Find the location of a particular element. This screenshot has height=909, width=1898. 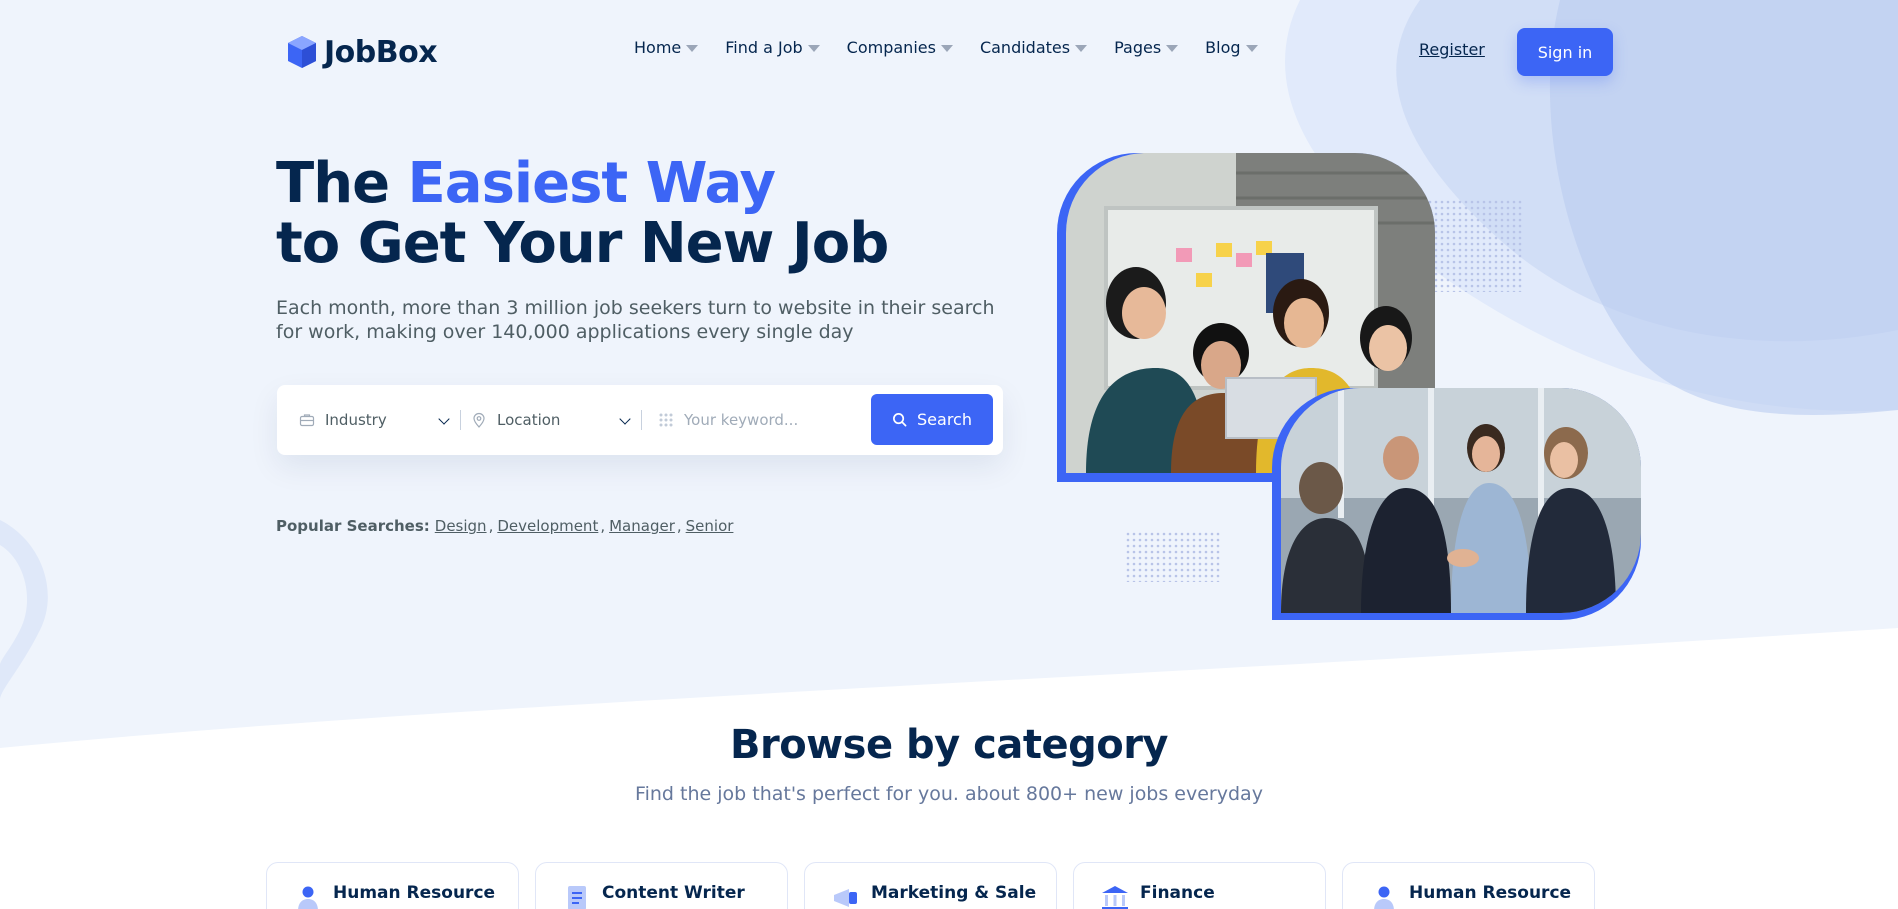

hero-title: The Easiest Way to Get Your New Job is located at coordinates (582, 213).